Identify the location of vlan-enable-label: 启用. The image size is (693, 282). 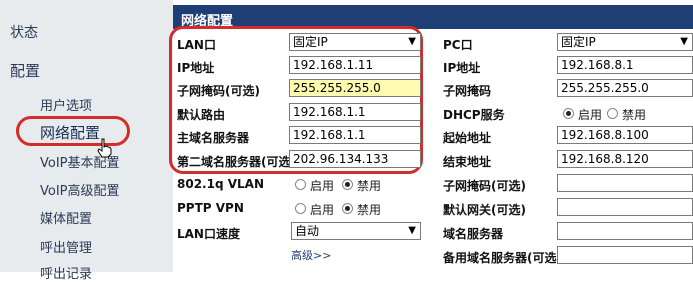
(322, 186).